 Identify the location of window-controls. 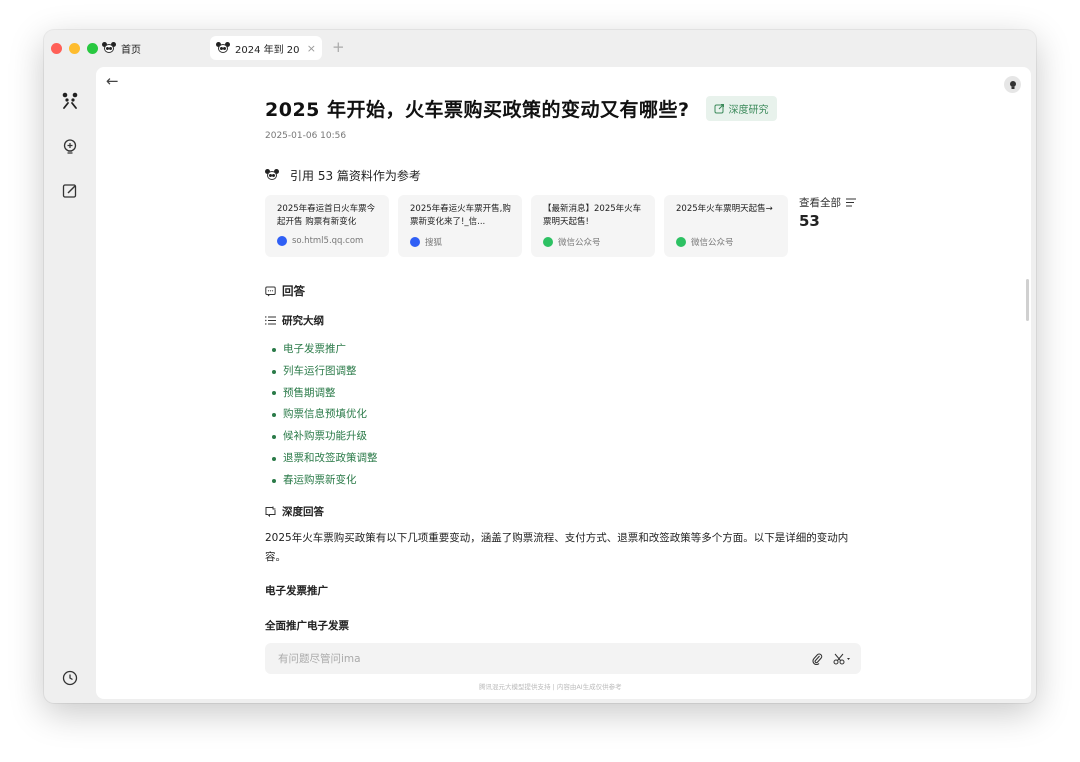
(74, 48).